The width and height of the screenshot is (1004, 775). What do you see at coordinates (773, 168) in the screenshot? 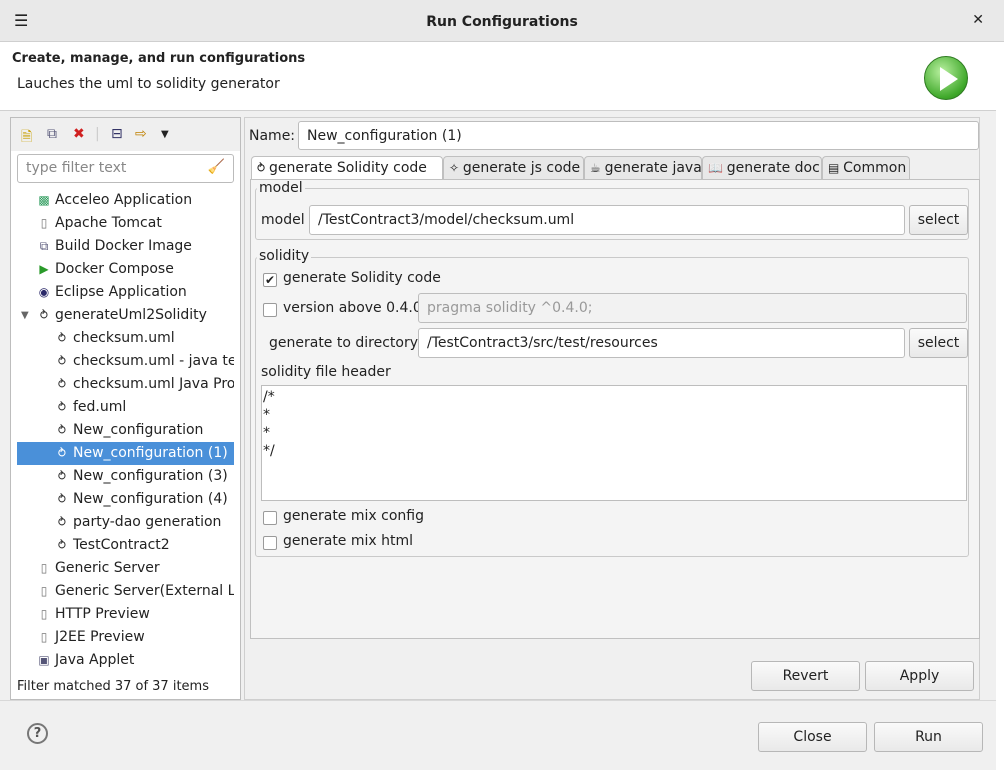
I see `tab-label: generate doc` at bounding box center [773, 168].